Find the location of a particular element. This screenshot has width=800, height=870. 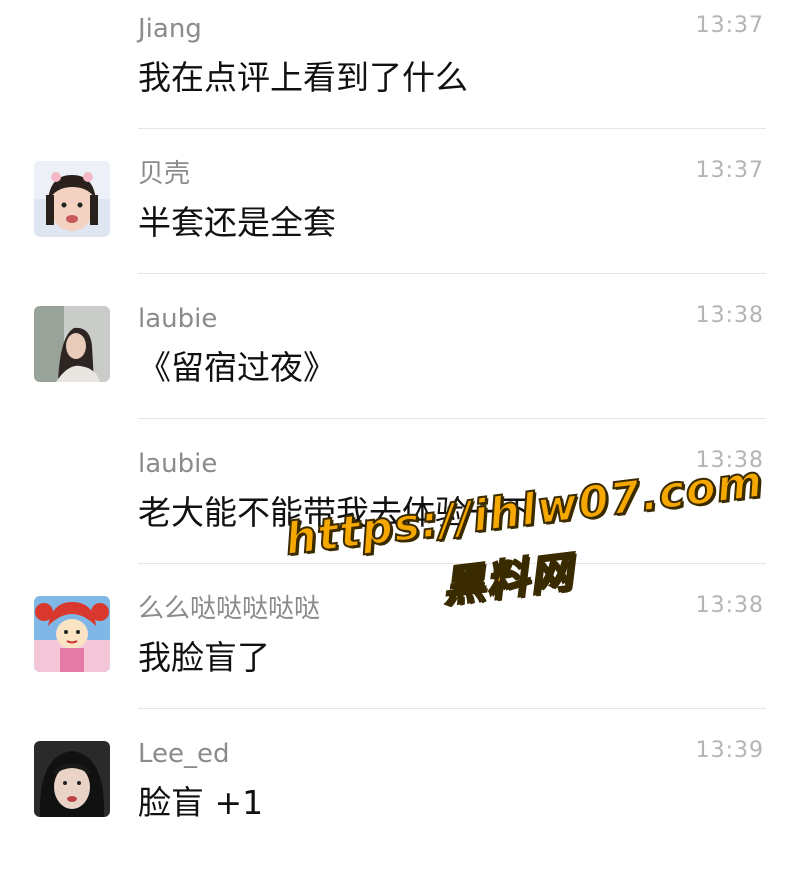

message-text: 脸盲 +1 is located at coordinates (201, 802).